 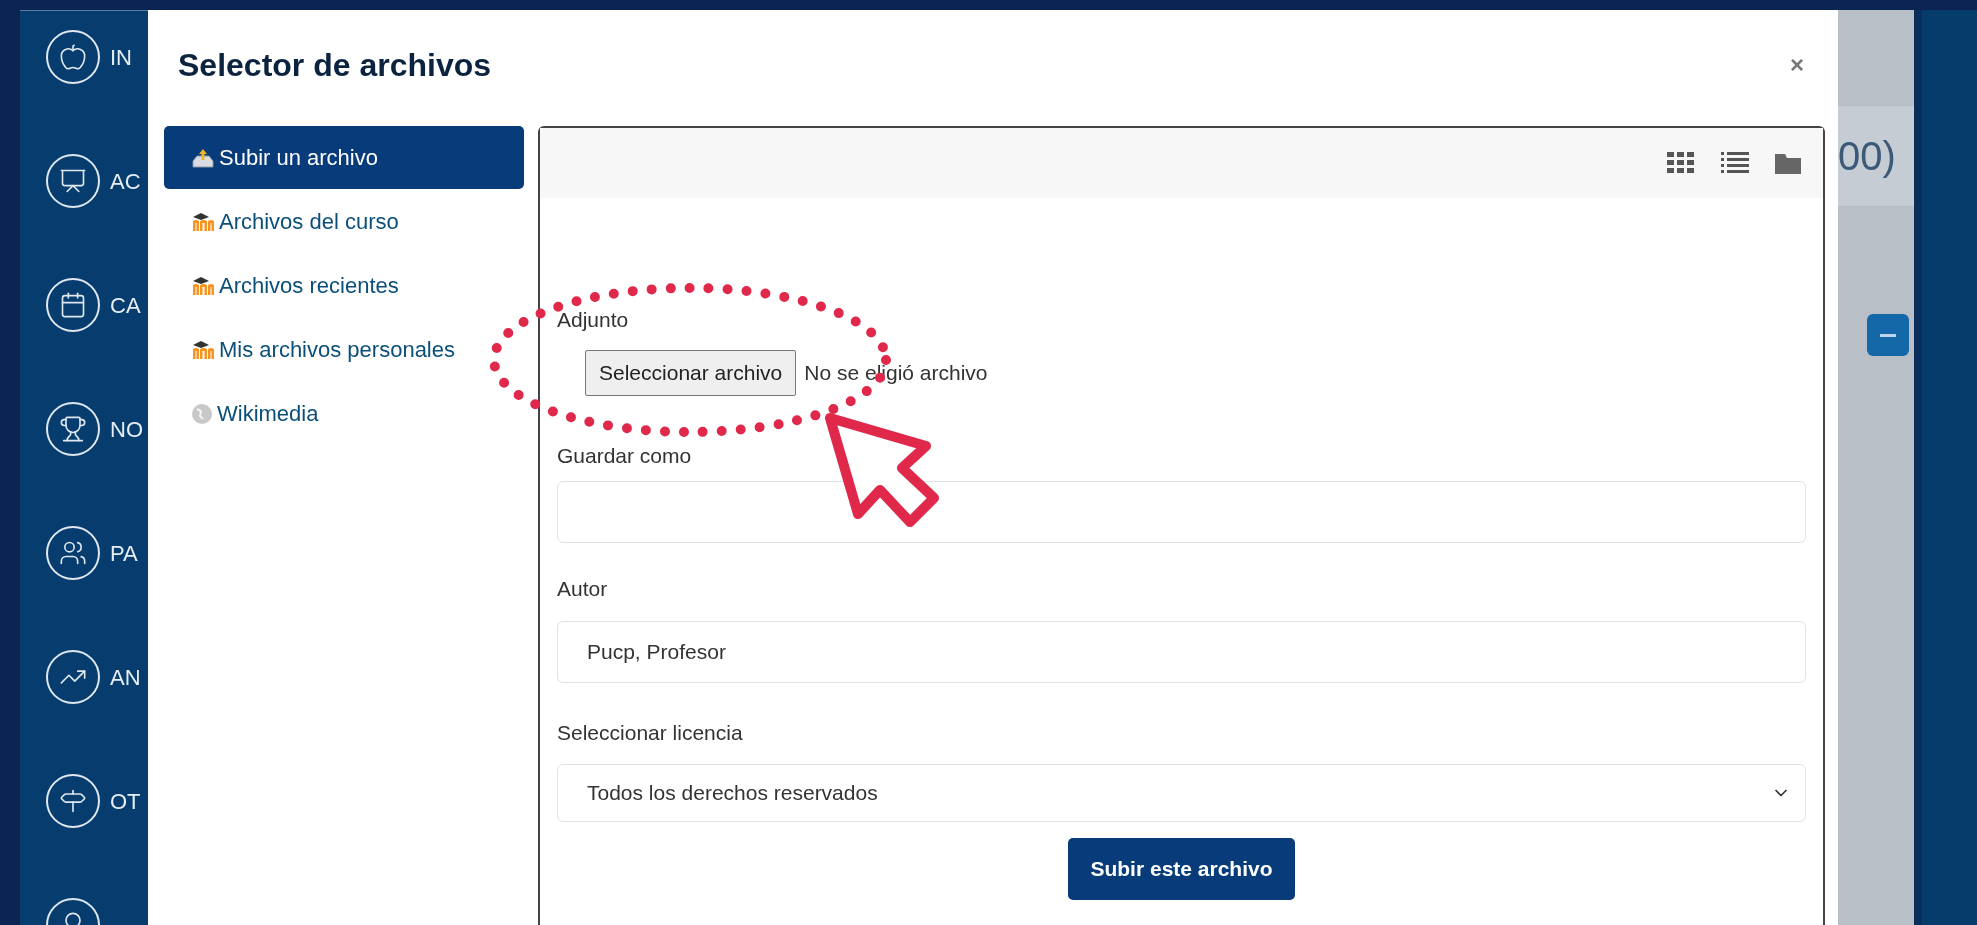 I want to click on repository-item: Archivos del curso, so click(x=344, y=221).